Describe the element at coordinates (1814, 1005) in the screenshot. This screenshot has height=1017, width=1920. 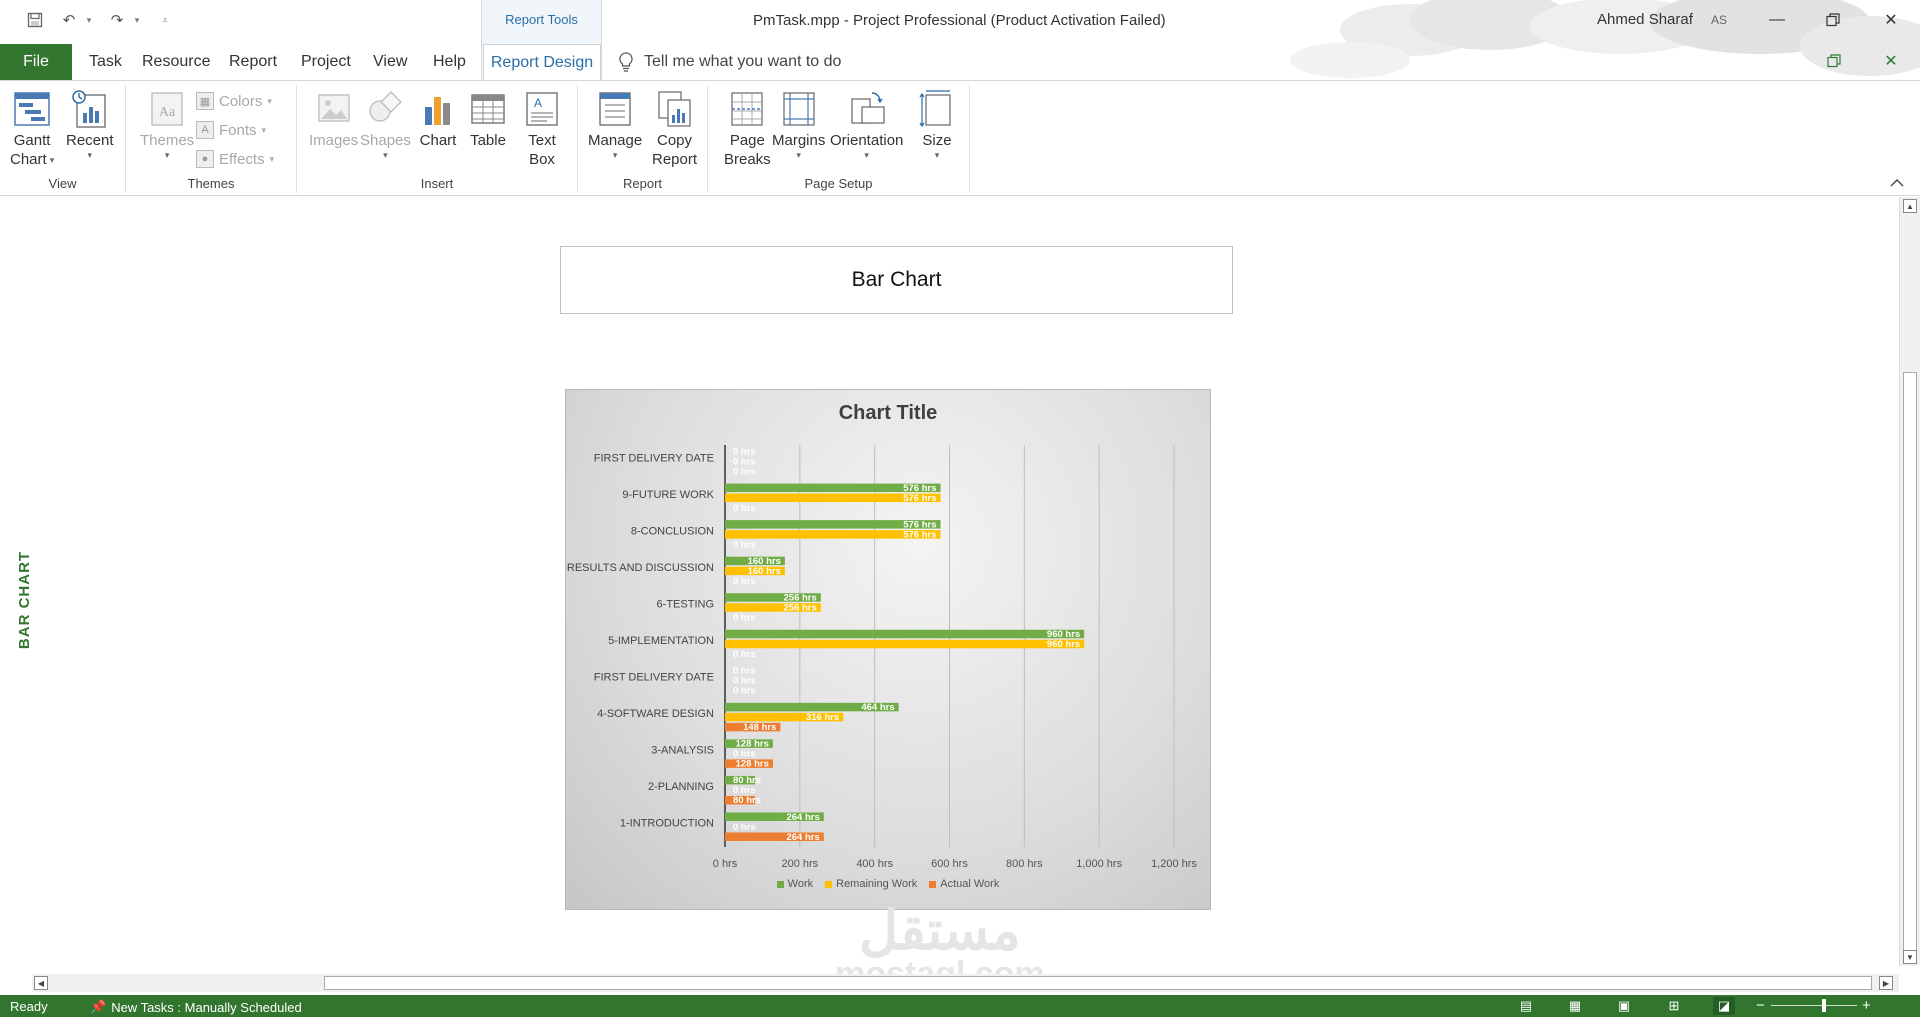
I see `zoom-slider` at that location.